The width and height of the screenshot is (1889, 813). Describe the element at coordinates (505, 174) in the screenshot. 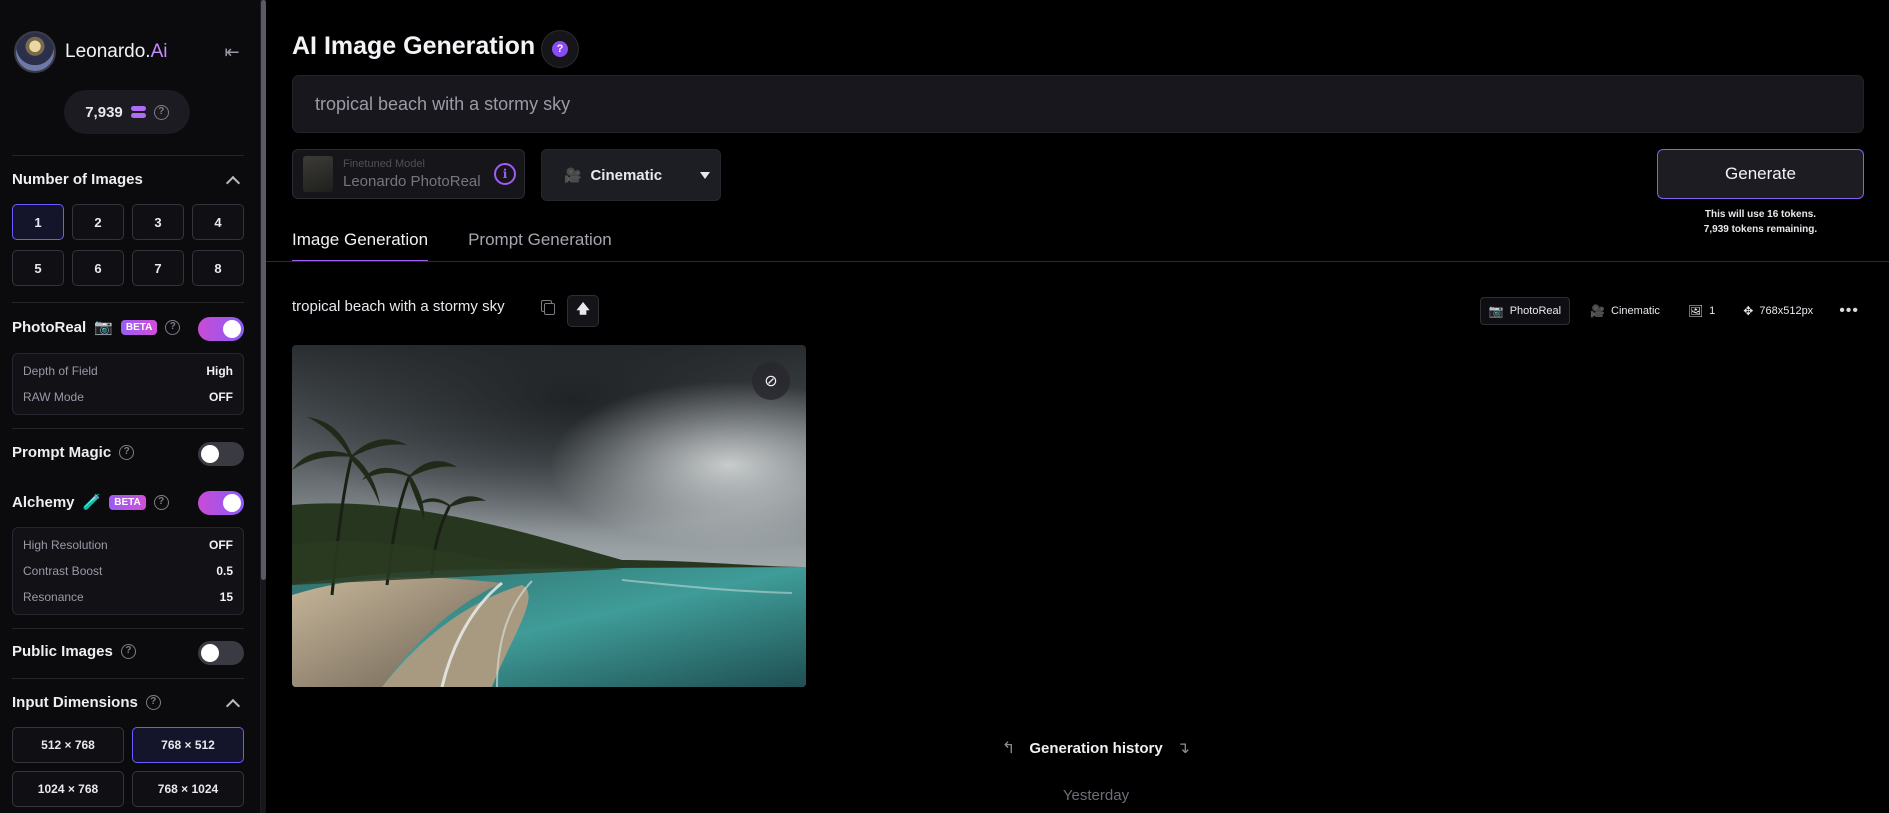

I see `info-circle-icon: i` at that location.